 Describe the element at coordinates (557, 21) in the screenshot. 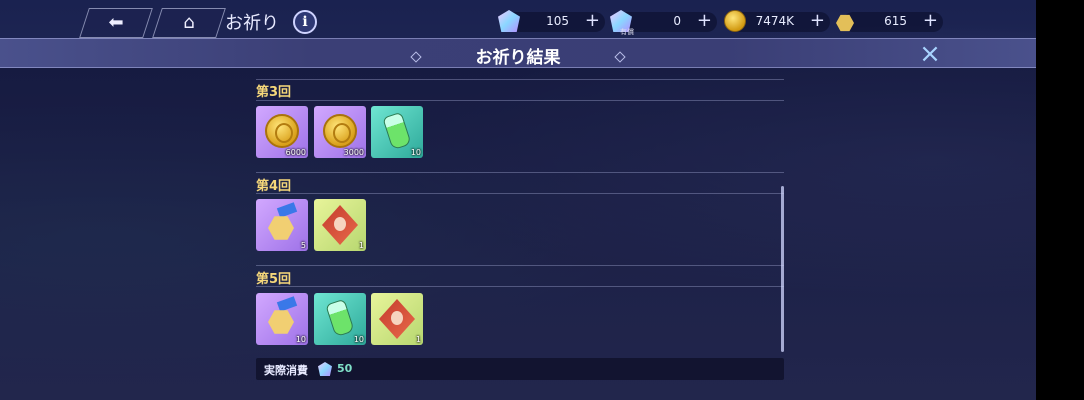

I see `resource-gem-value: 105` at that location.